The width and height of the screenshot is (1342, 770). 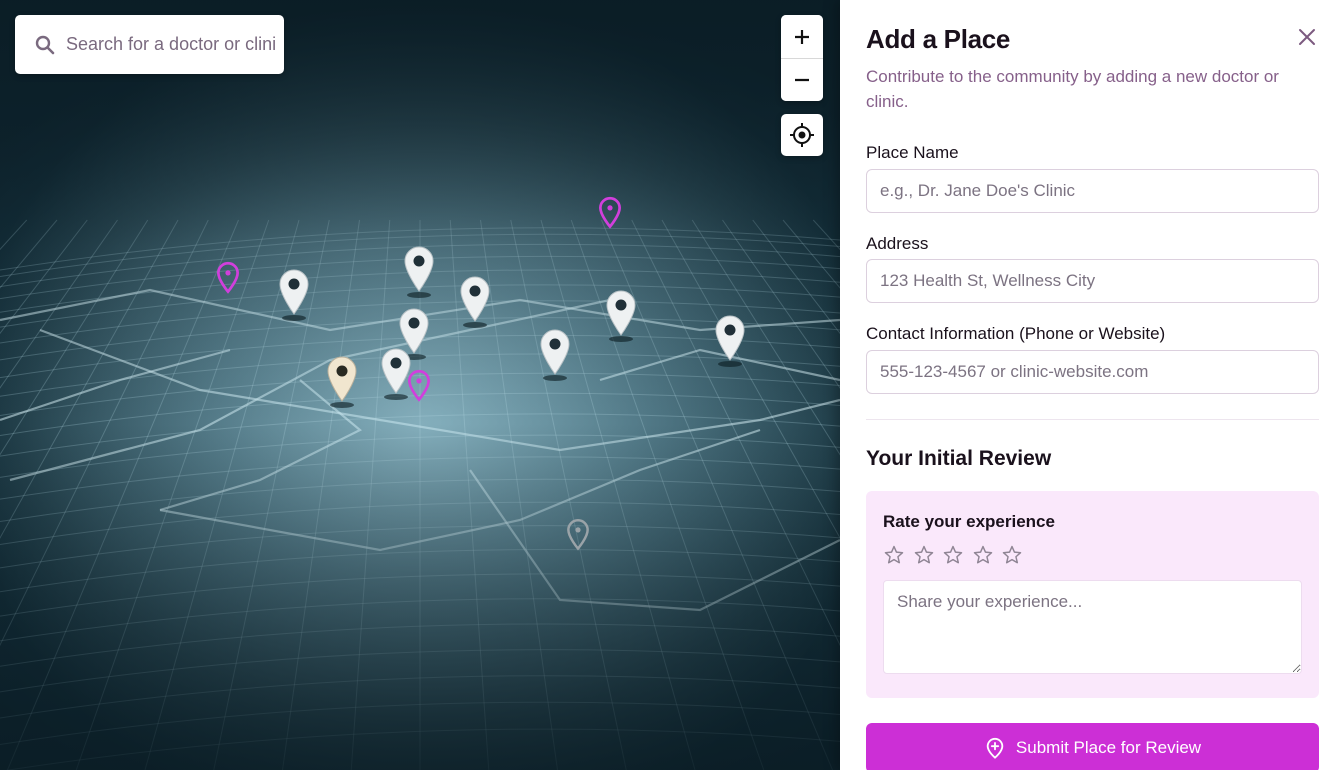 What do you see at coordinates (1092, 372) in the screenshot?
I see `contact-field` at bounding box center [1092, 372].